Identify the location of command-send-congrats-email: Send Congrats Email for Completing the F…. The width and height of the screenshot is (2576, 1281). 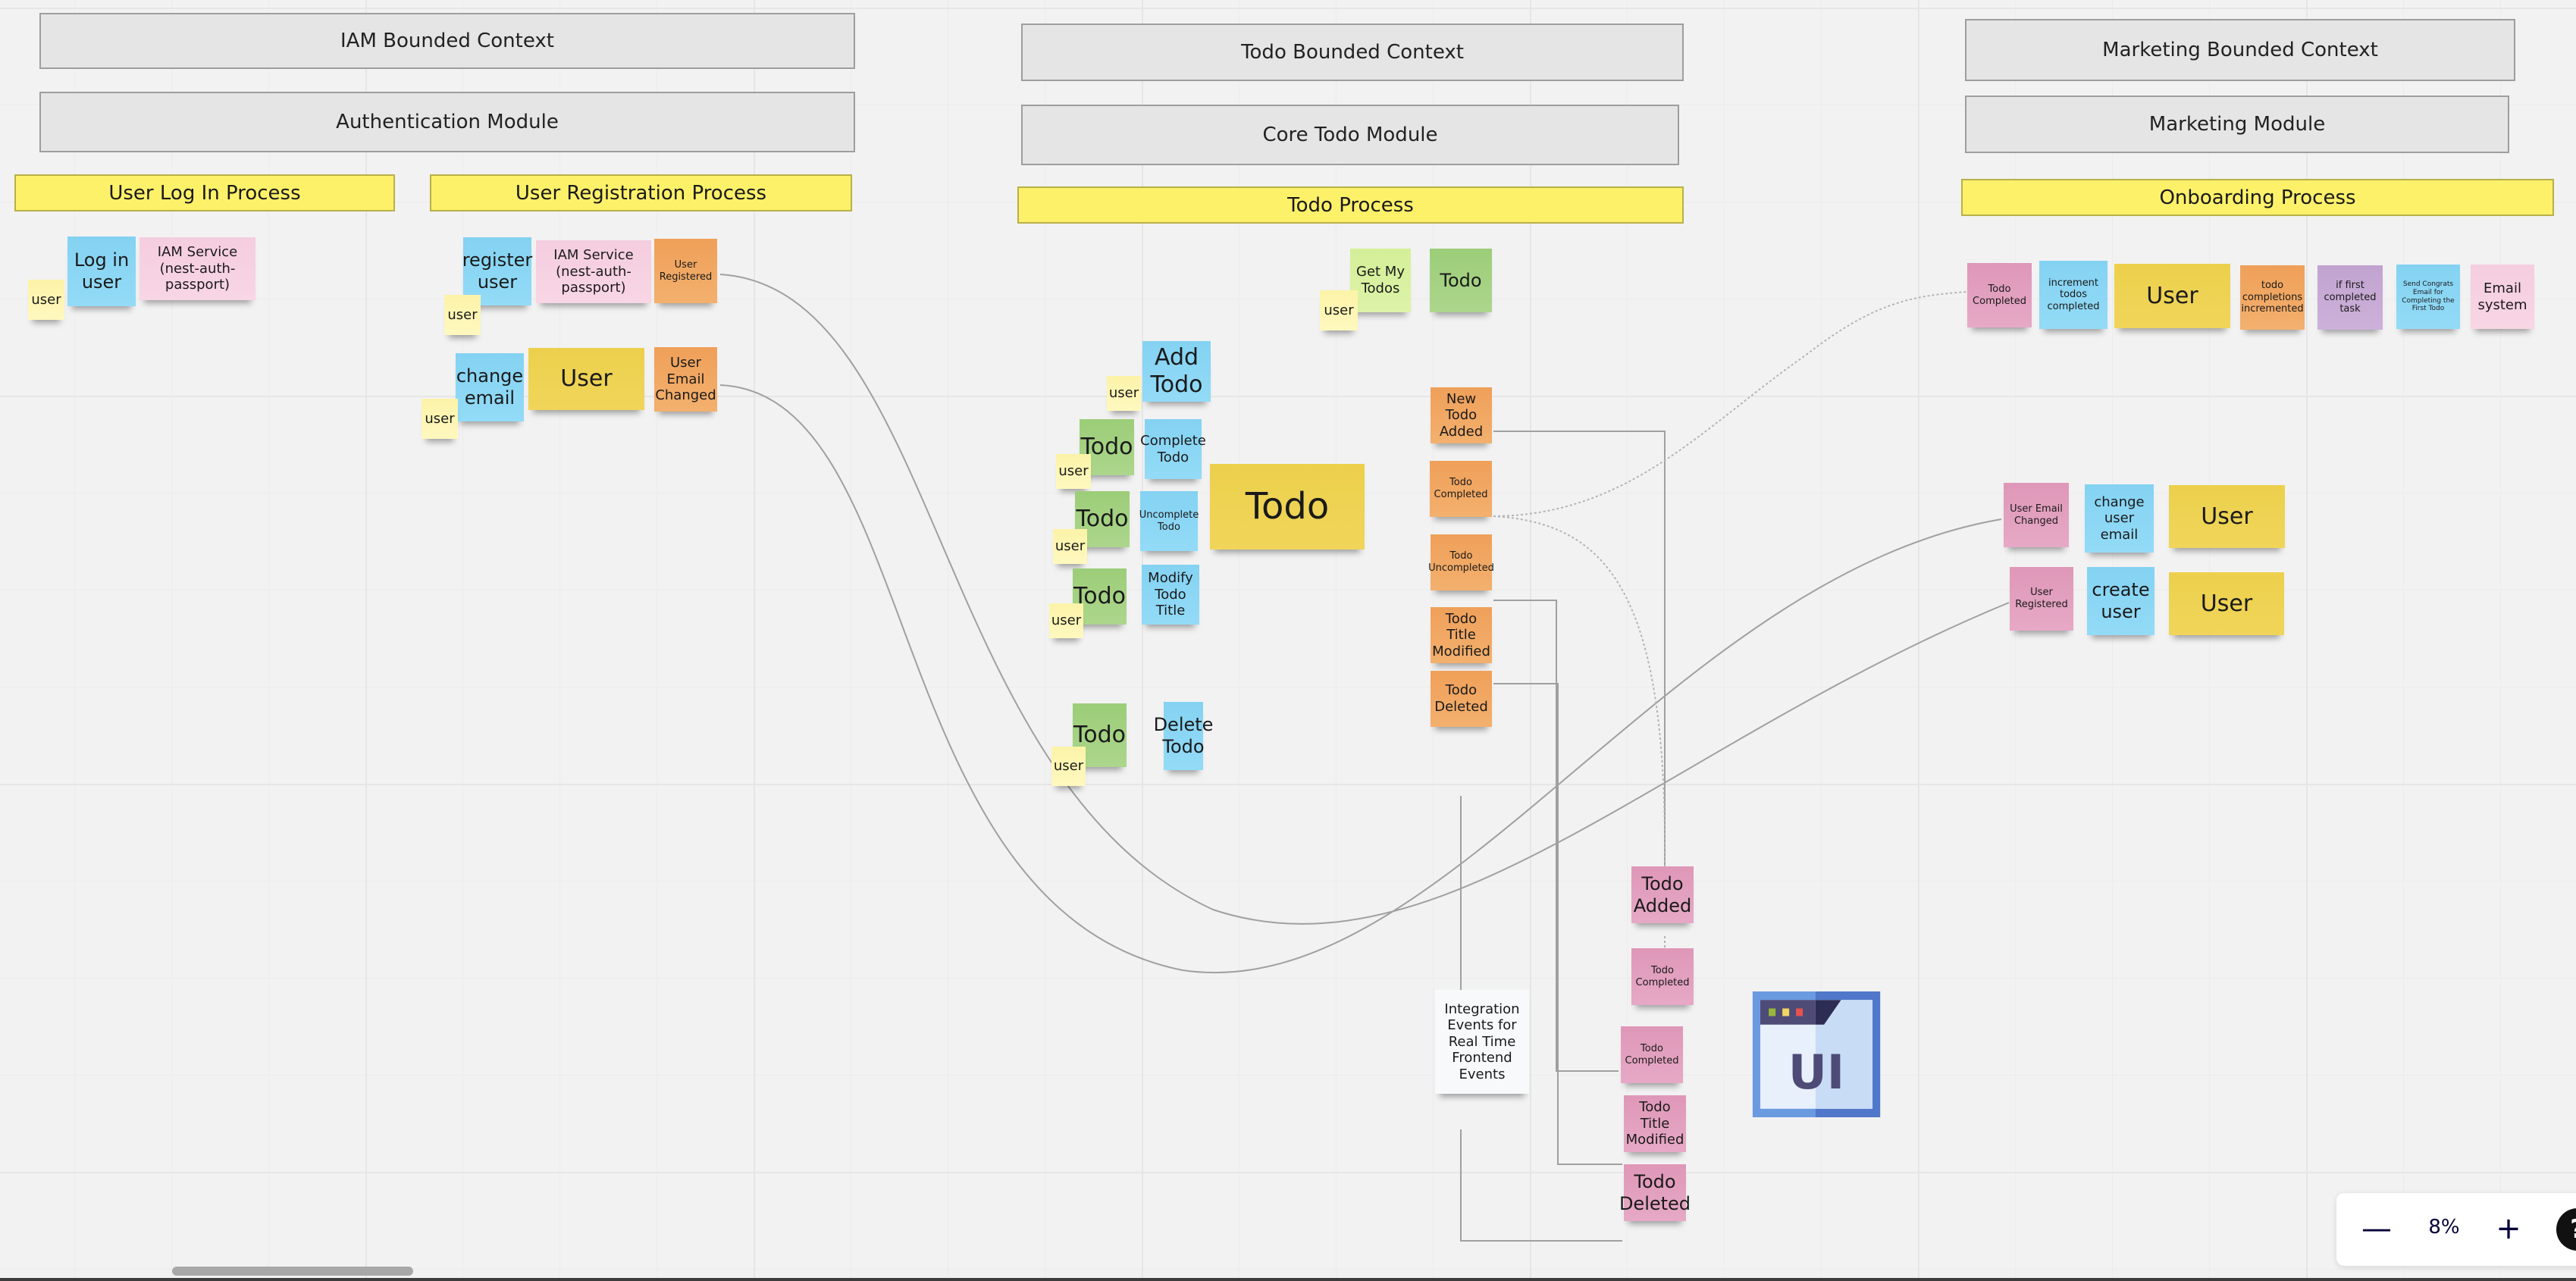
(2428, 297).